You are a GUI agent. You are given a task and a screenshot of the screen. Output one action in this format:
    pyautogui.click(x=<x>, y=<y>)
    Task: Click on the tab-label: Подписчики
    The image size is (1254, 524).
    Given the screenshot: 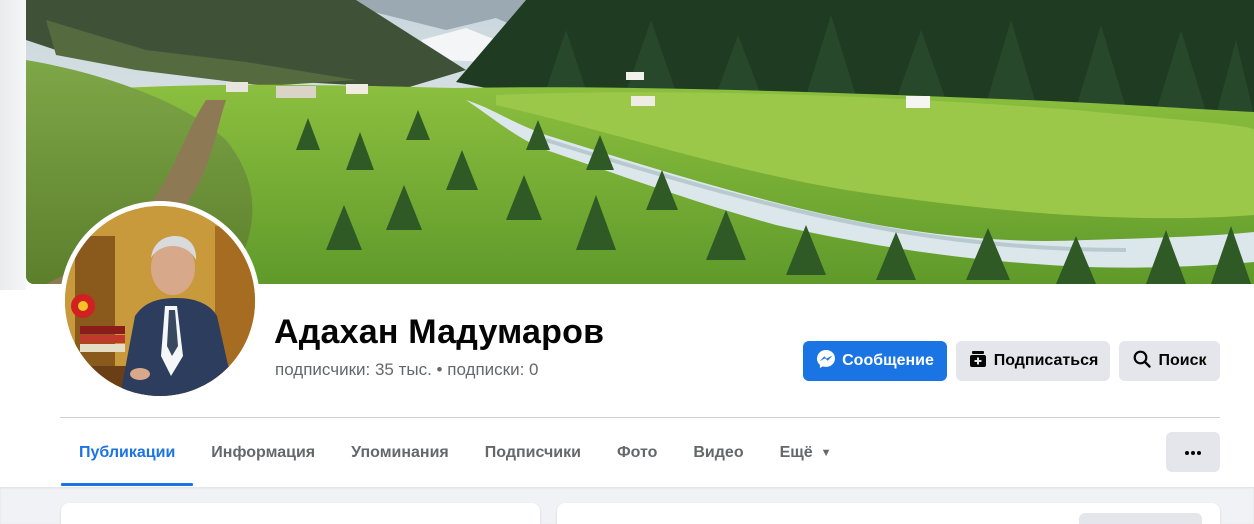 What is the action you would take?
    pyautogui.click(x=532, y=452)
    